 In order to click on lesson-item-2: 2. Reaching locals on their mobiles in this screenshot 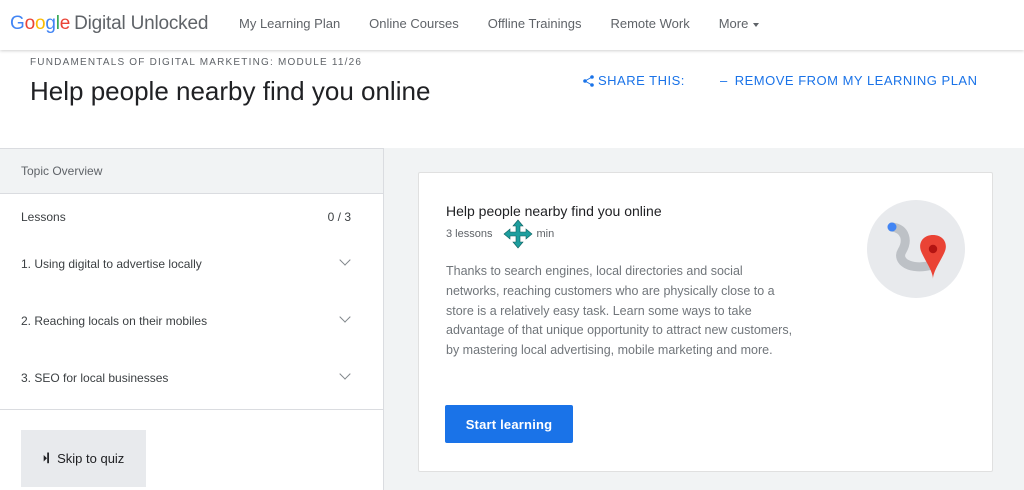, I will do `click(191, 321)`.